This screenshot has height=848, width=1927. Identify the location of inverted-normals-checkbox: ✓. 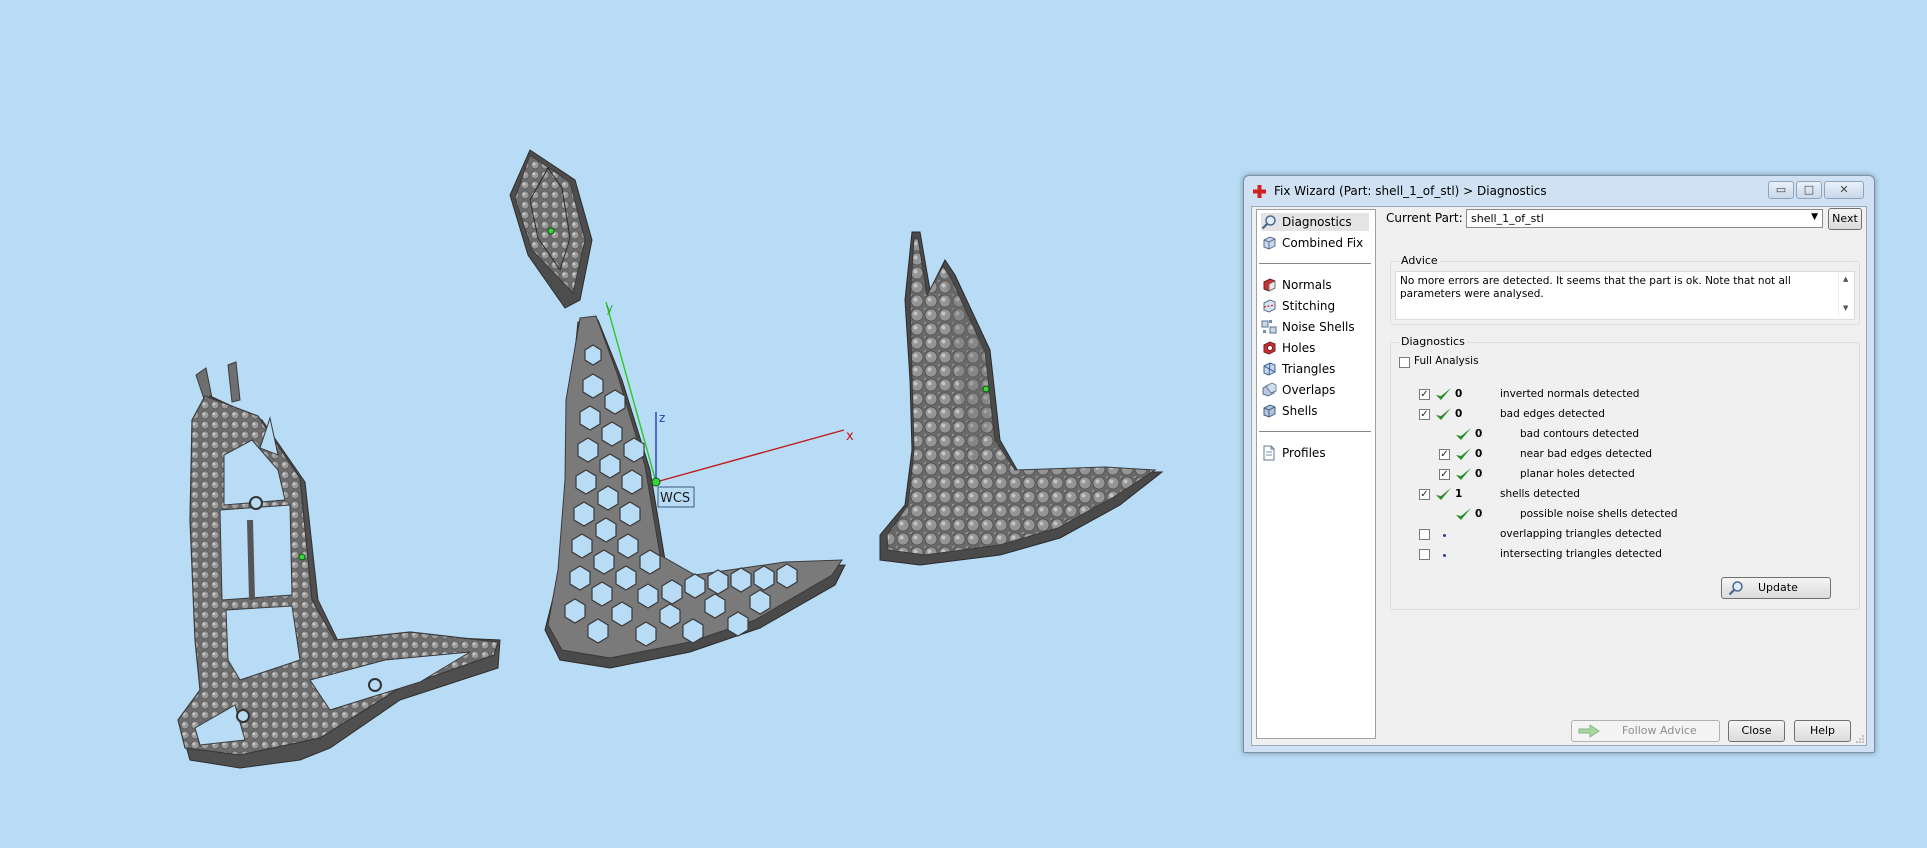
(1424, 394).